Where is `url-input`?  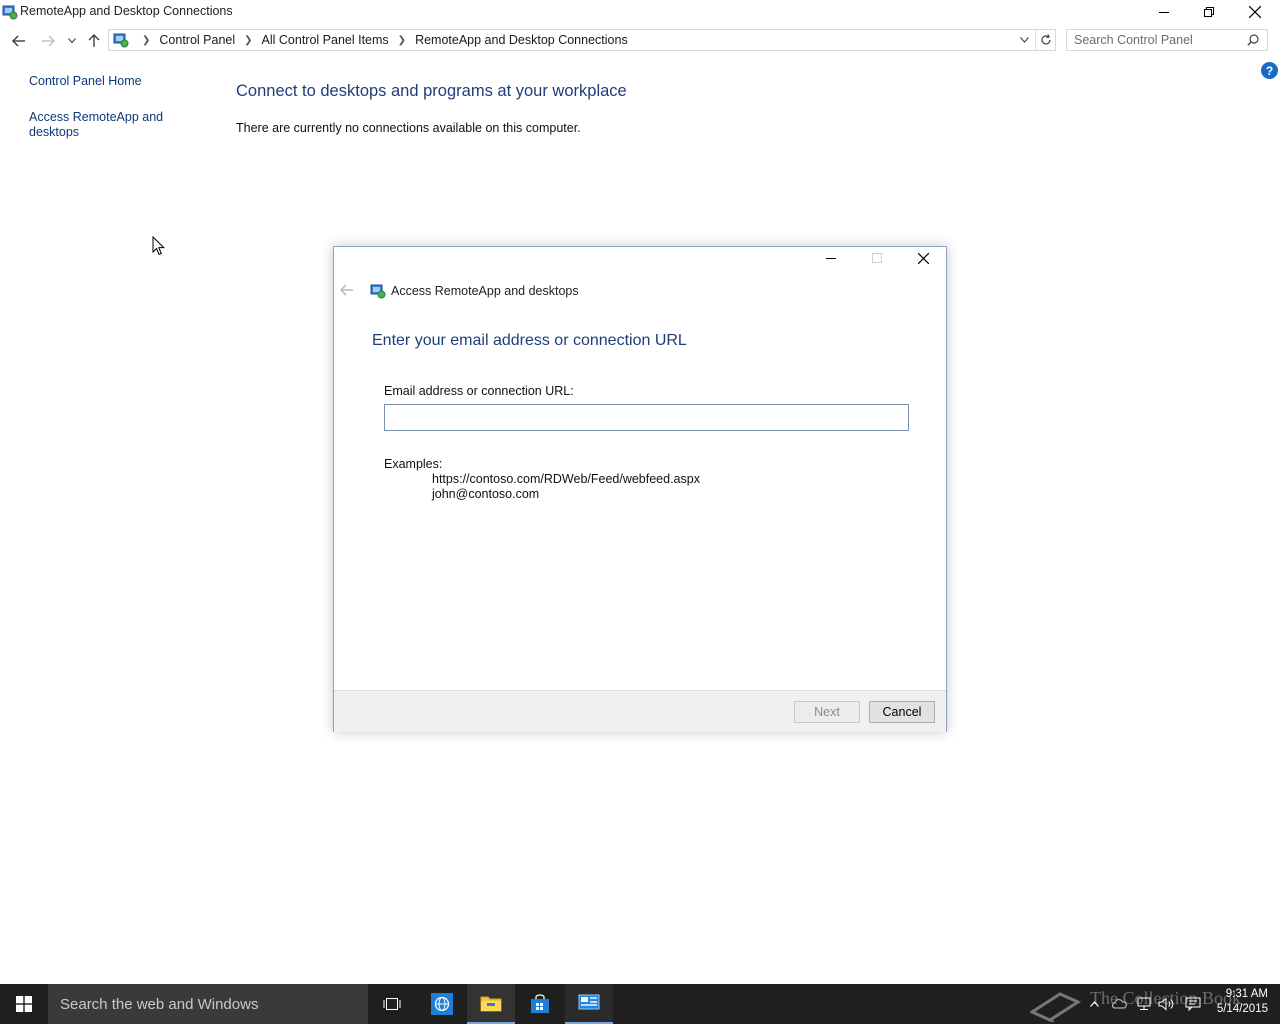 url-input is located at coordinates (646, 417).